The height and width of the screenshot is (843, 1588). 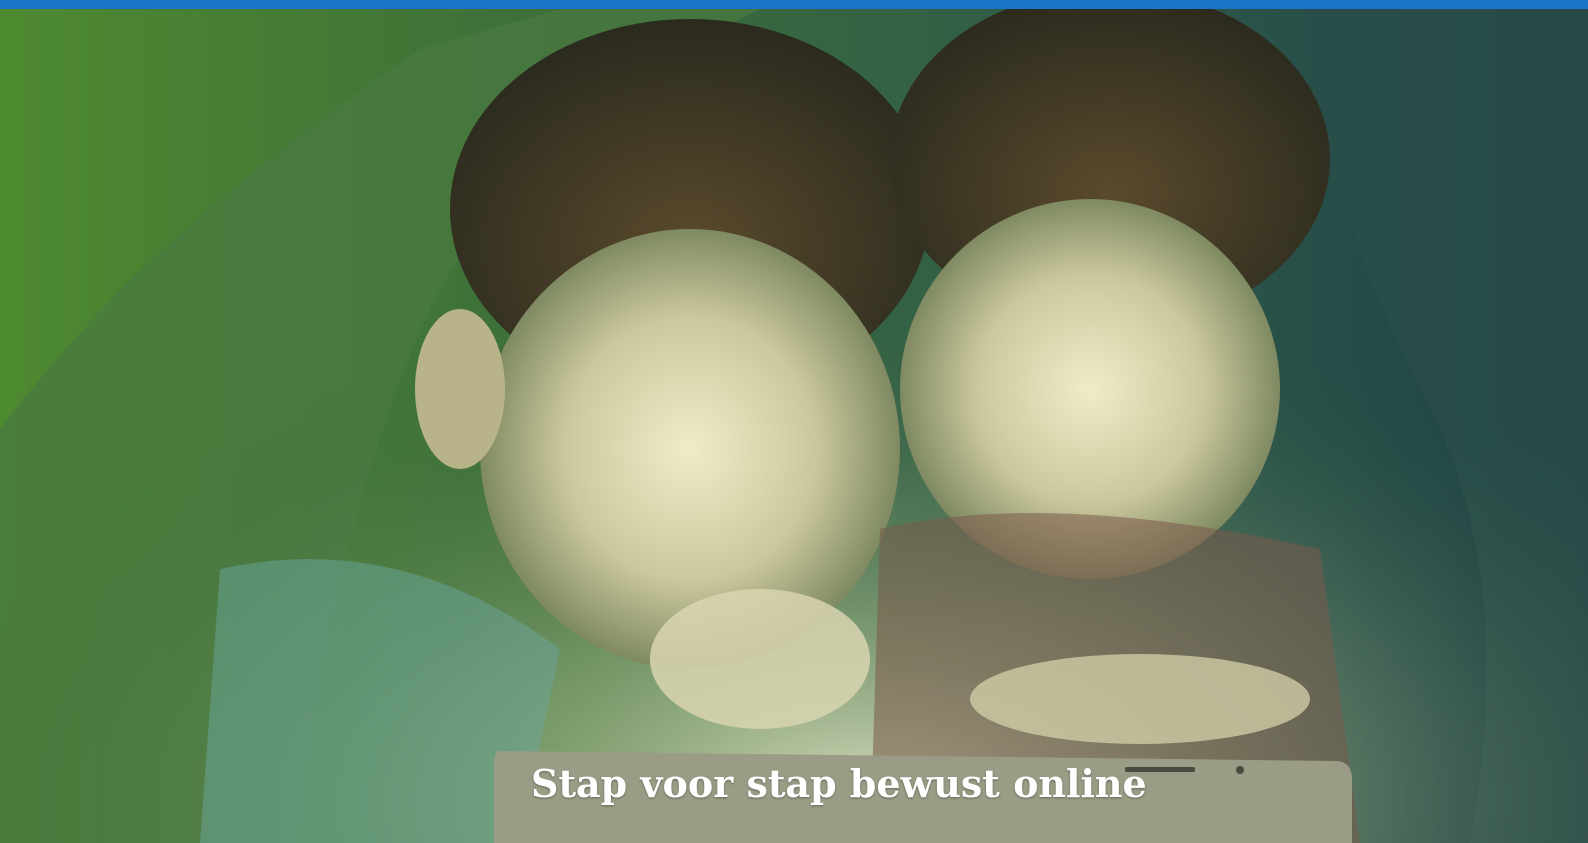 What do you see at coordinates (839, 783) in the screenshot?
I see `hero-title: Stap voor stap bewust online` at bounding box center [839, 783].